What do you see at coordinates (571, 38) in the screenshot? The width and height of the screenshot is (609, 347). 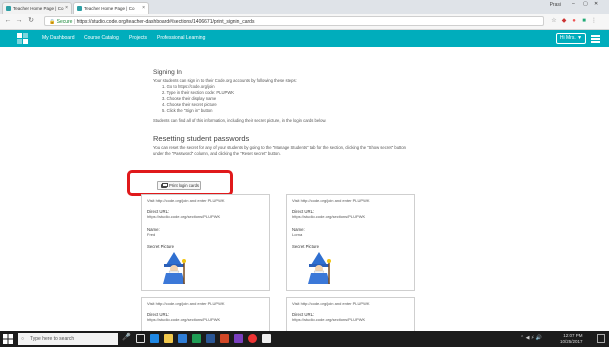 I see `user-menu-button: Hi Mrs. ▼` at bounding box center [571, 38].